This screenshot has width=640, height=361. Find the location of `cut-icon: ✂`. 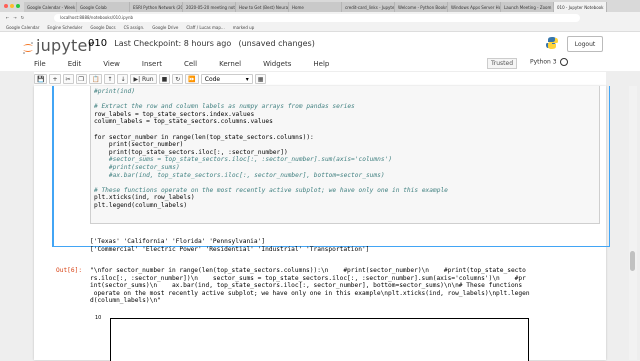

cut-icon: ✂ is located at coordinates (68, 79).